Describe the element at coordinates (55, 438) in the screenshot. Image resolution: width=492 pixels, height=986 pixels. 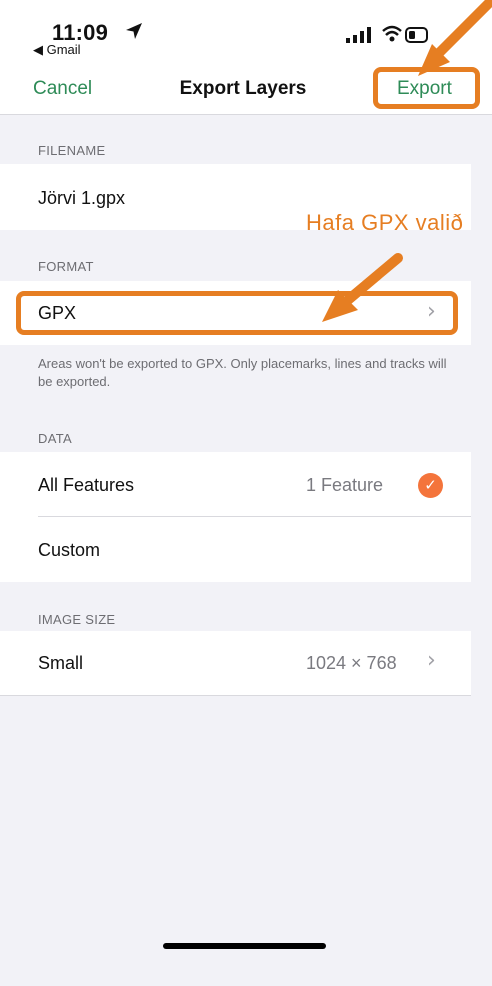
I see `data-section-header: DATA` at that location.